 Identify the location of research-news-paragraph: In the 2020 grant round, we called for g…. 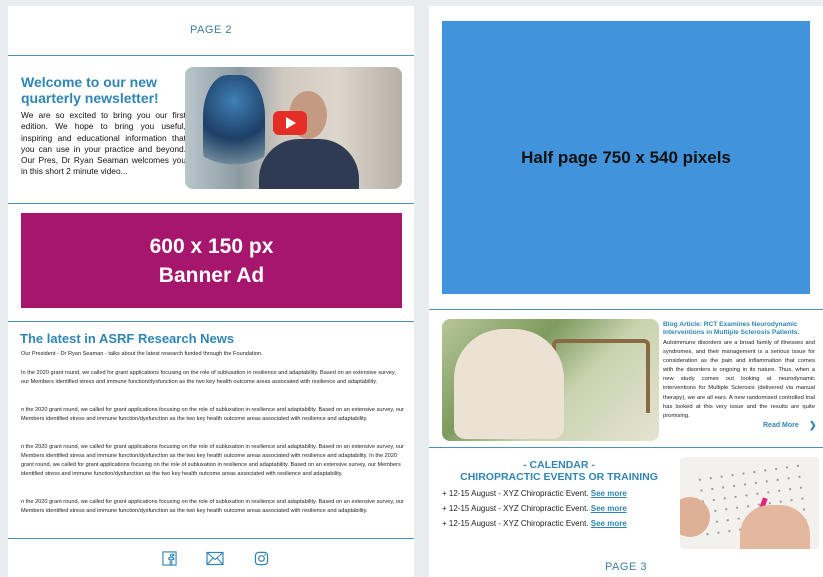
(208, 377).